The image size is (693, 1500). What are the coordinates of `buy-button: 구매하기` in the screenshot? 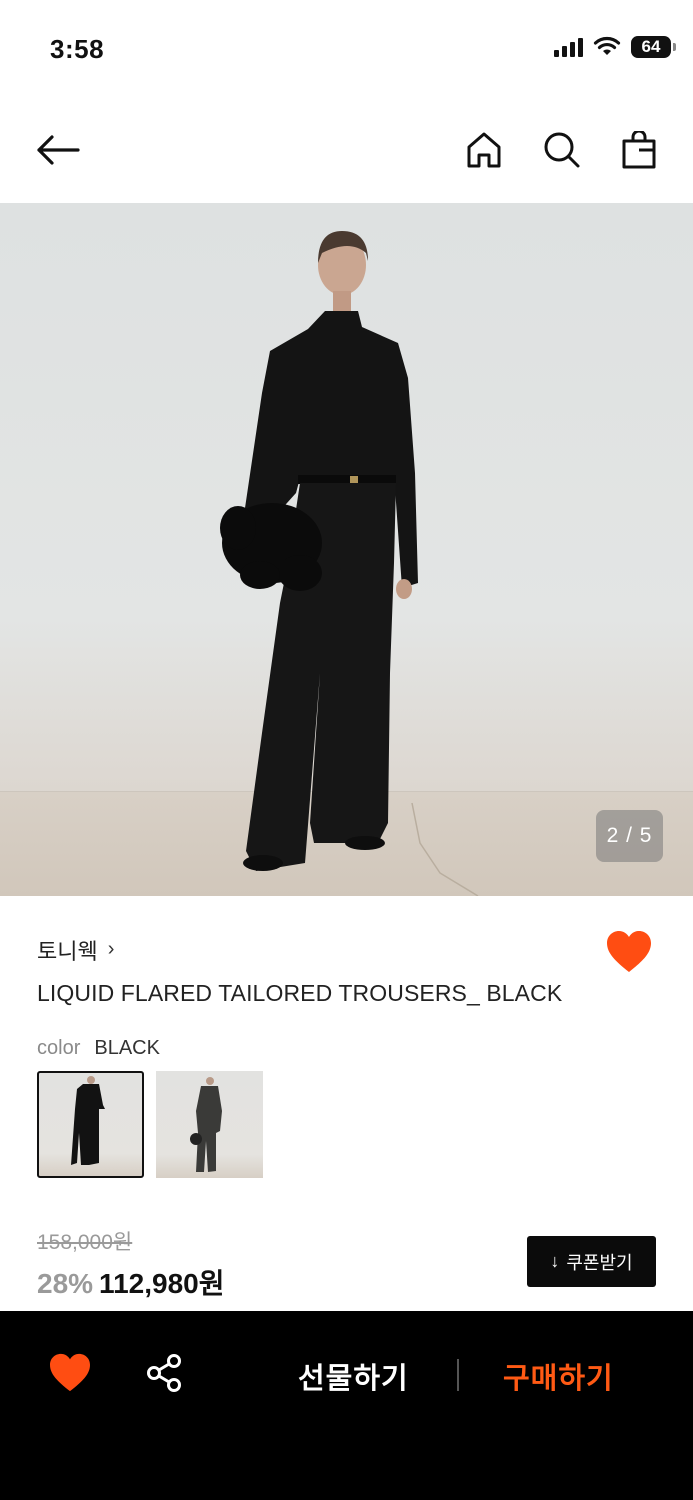 It's located at (558, 1376).